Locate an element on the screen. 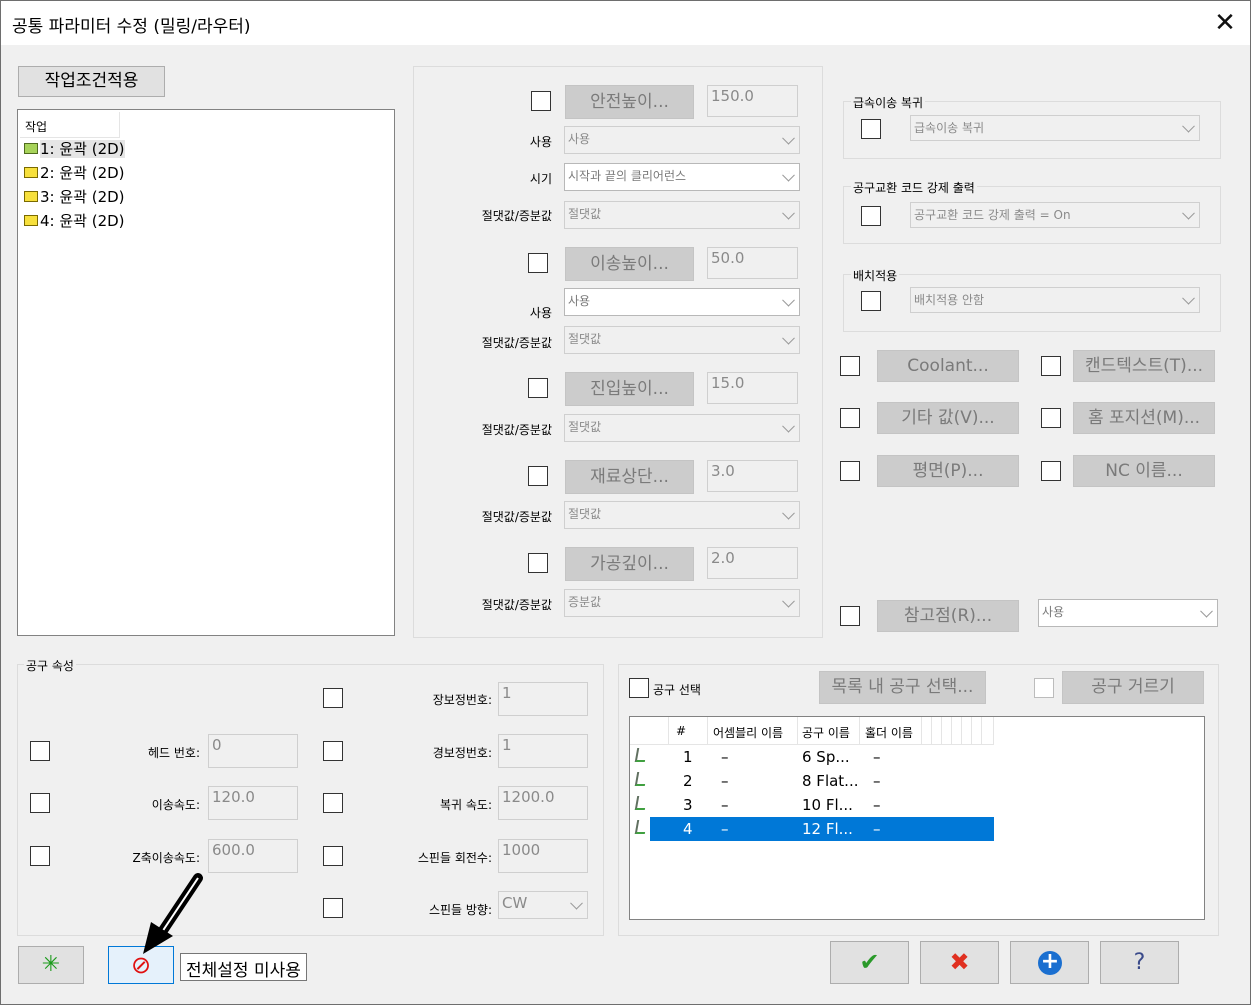 Image resolution: width=1251 pixels, height=1005 pixels. clearance-value: 150.0 is located at coordinates (752, 101).